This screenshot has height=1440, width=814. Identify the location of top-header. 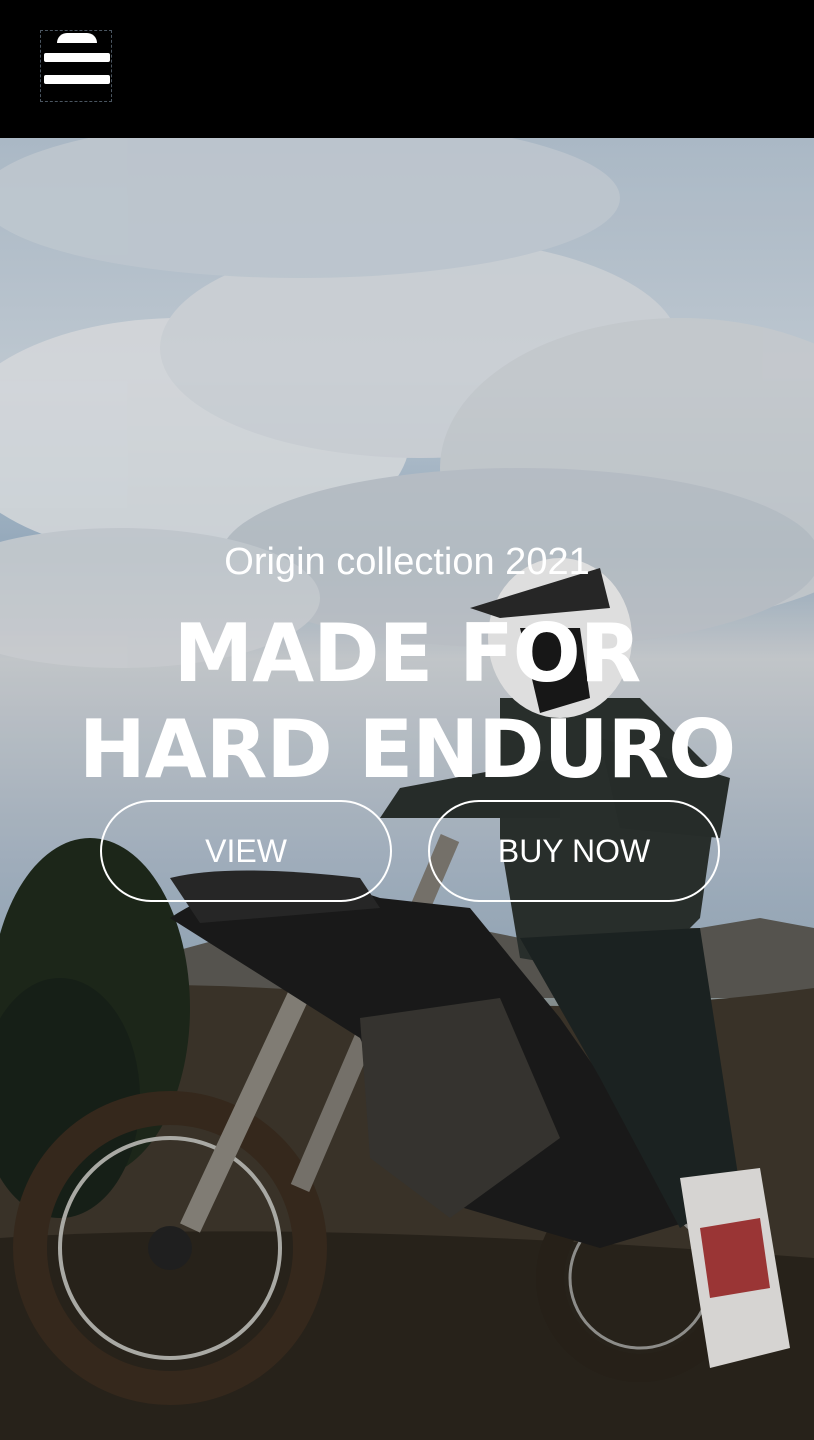
(407, 69).